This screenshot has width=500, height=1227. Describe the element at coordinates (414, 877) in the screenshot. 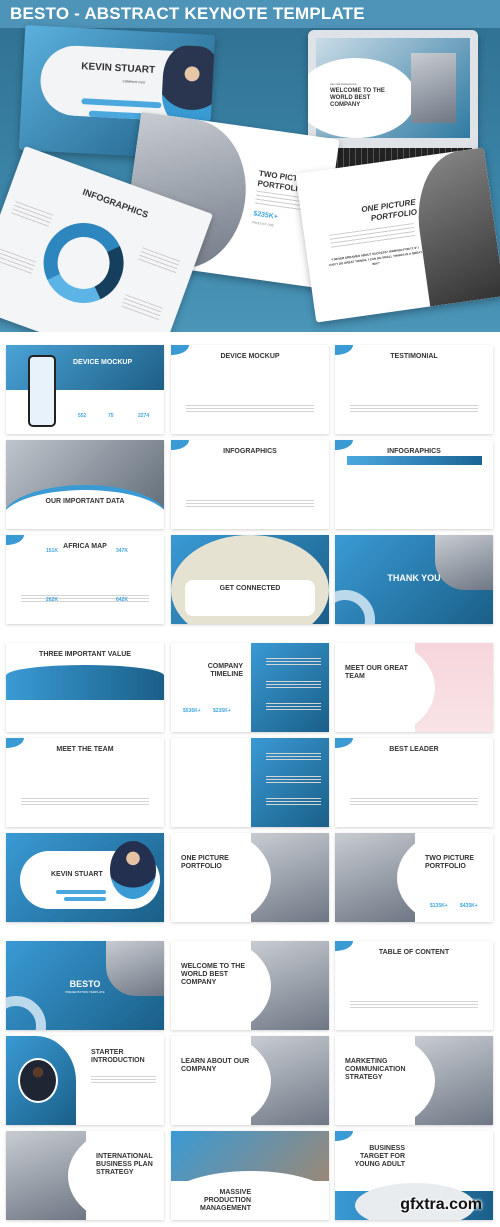

I see `slide-thumbnail: TWO PICTURE PORTFOLIO $135K+ $435K+` at that location.